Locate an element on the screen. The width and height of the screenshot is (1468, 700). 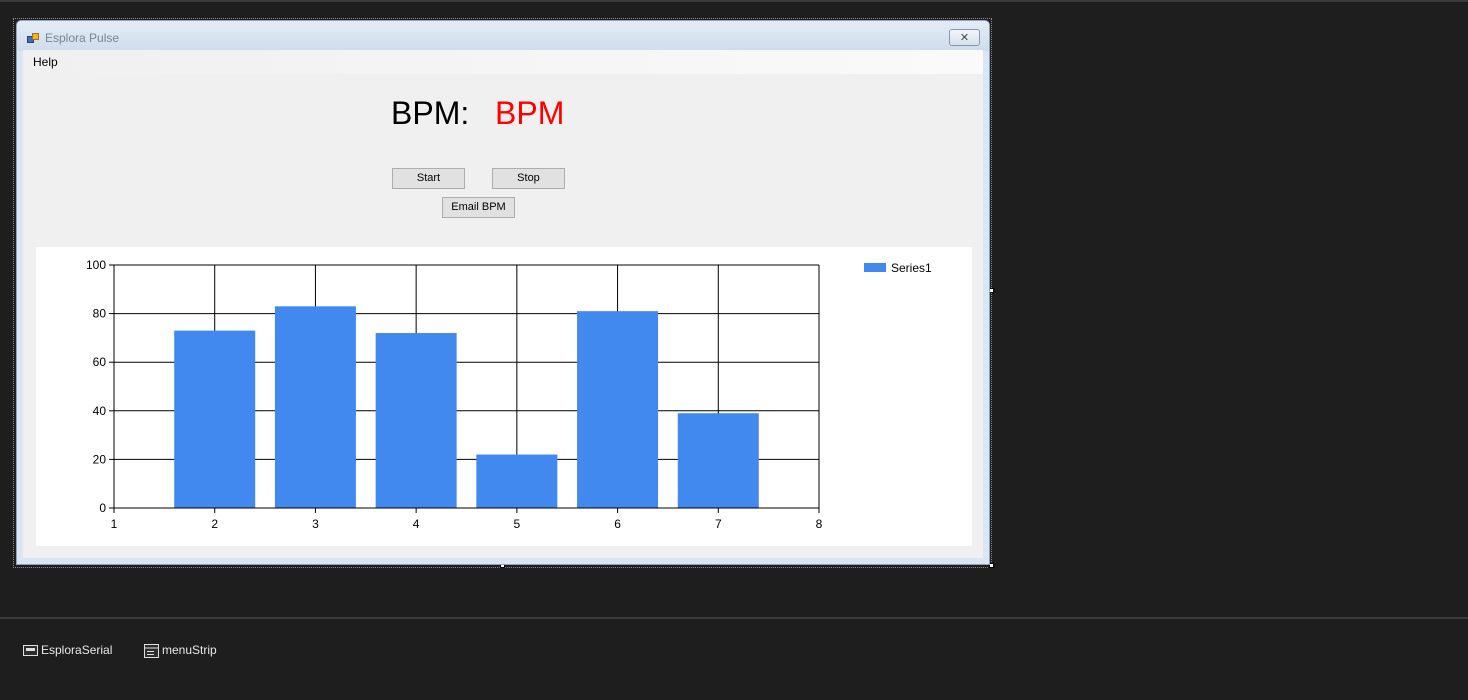
component-tray: EsploraSerial menuStrip is located at coordinates (734, 658).